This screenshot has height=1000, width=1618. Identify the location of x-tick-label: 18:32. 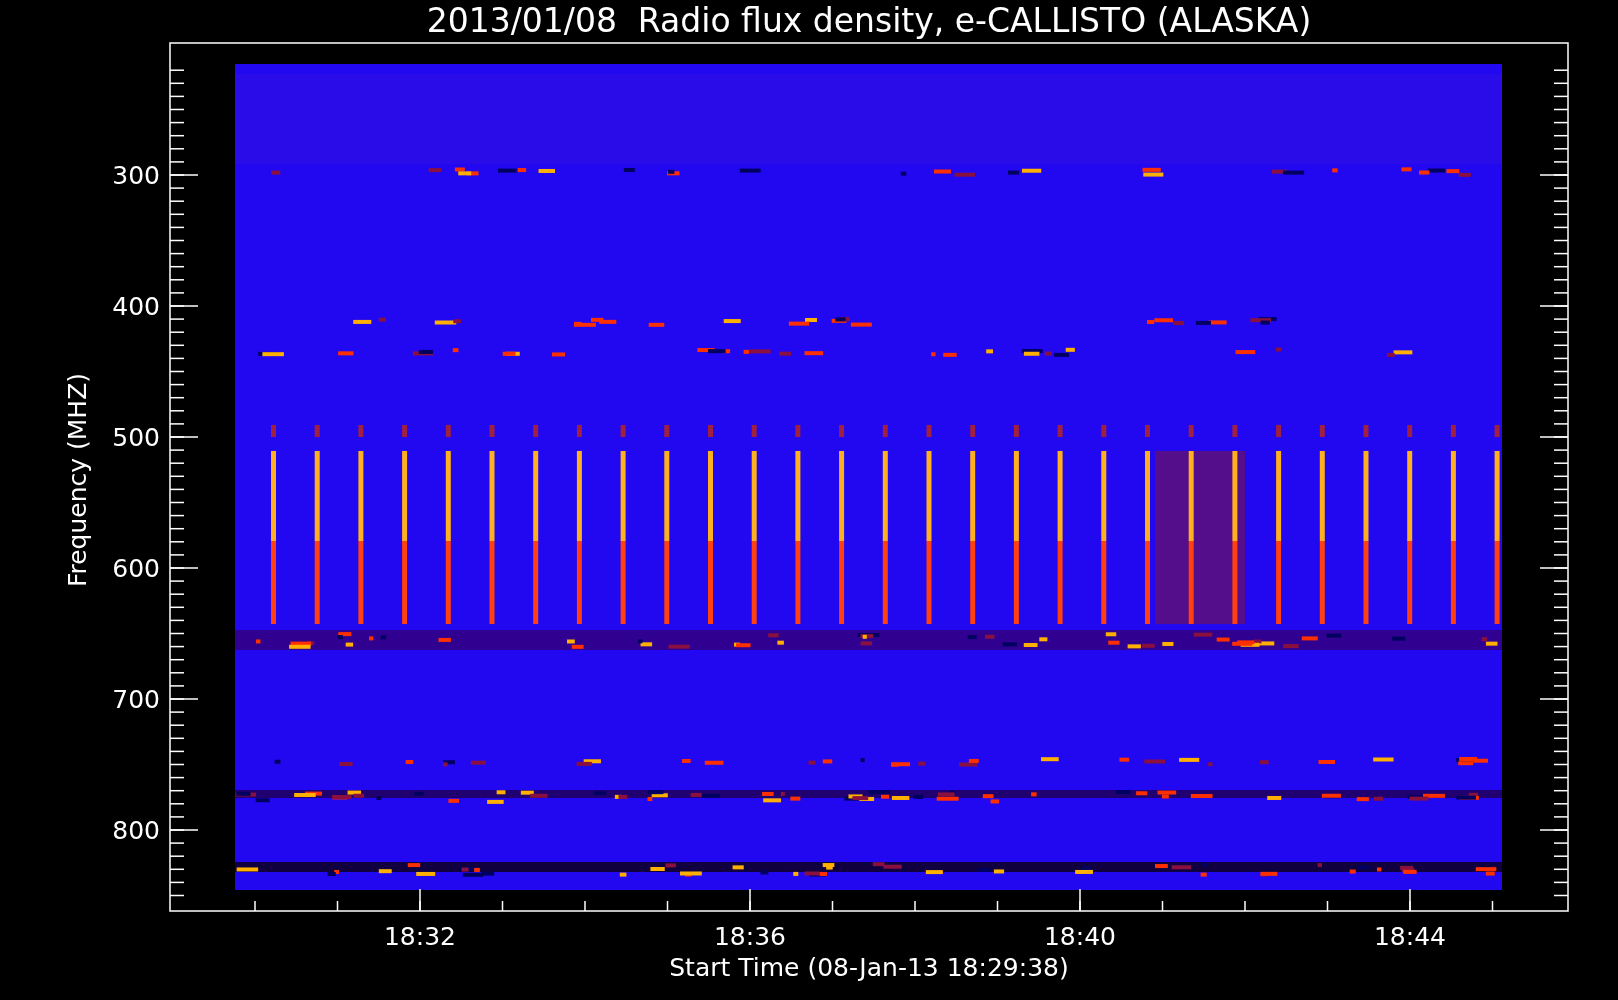
(420, 936).